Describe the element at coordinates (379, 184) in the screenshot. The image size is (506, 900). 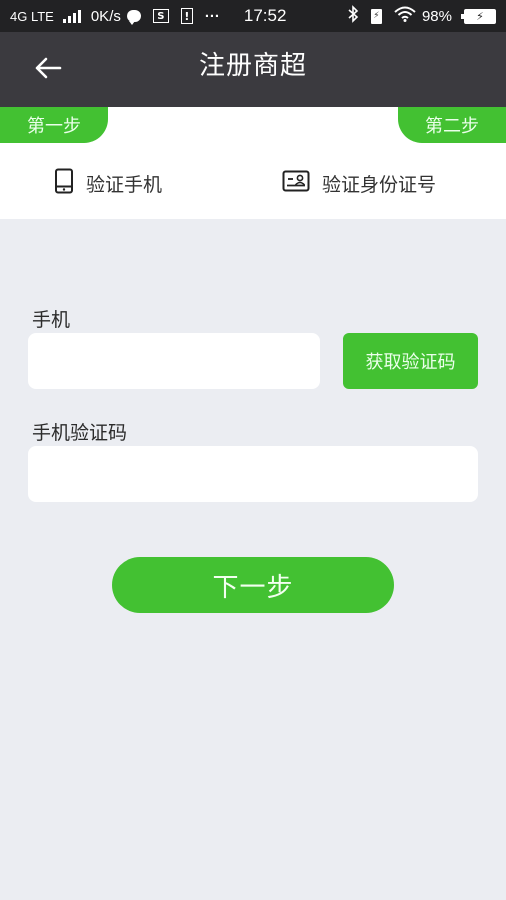
I see `verify-id-label: 验证身份证号` at that location.